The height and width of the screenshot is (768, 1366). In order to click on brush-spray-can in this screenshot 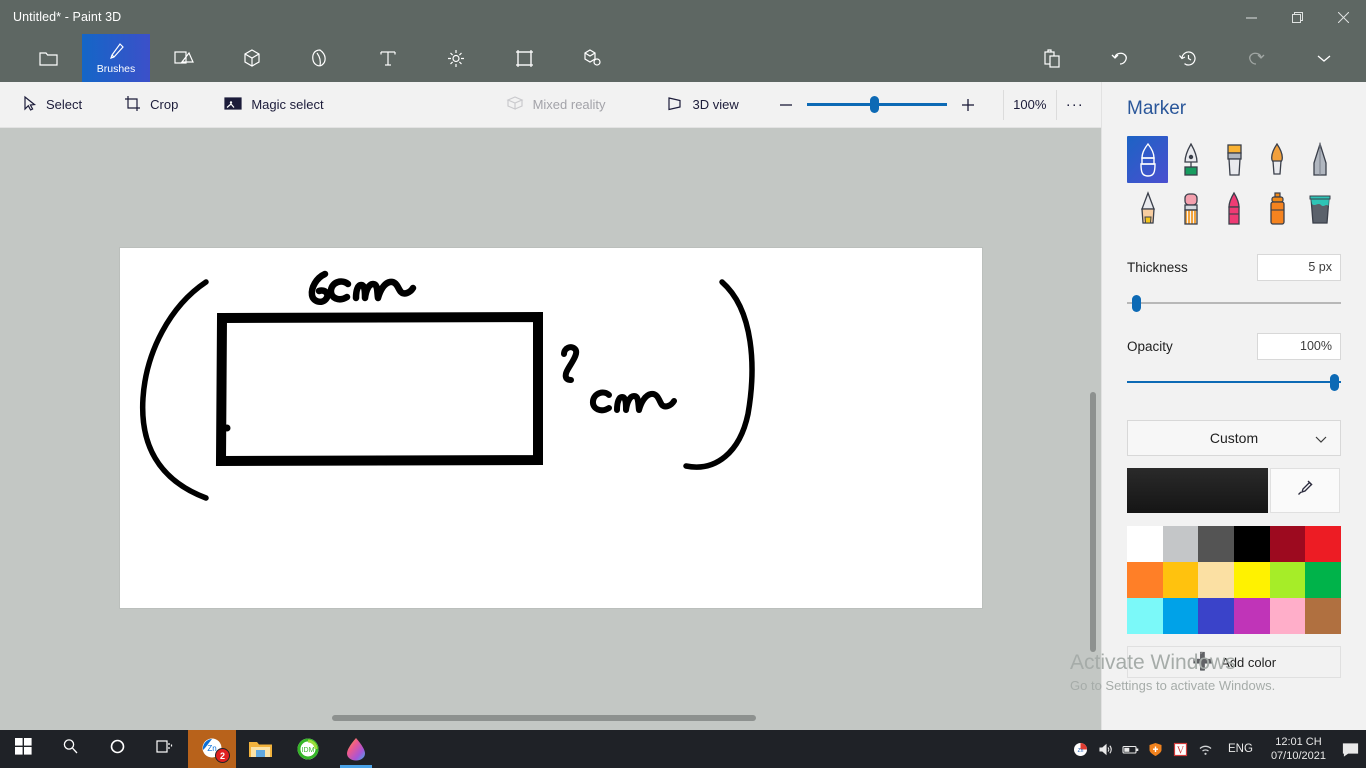, I will do `click(1277, 208)`.